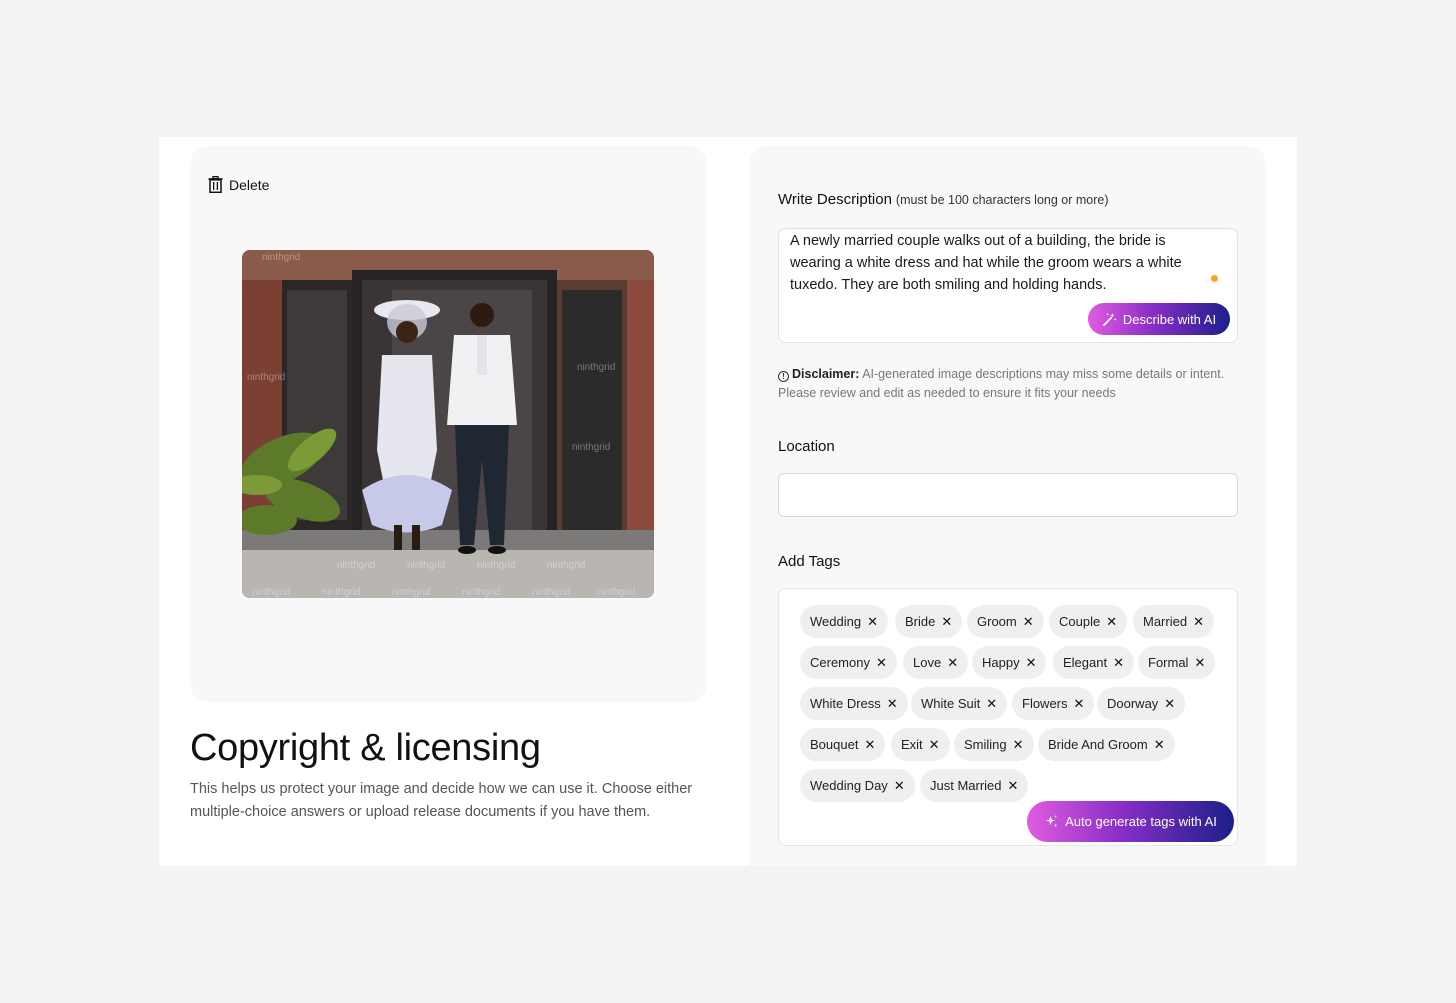 Image resolution: width=1456 pixels, height=1003 pixels. Describe the element at coordinates (966, 785) in the screenshot. I see `tag-label: Just Married` at that location.